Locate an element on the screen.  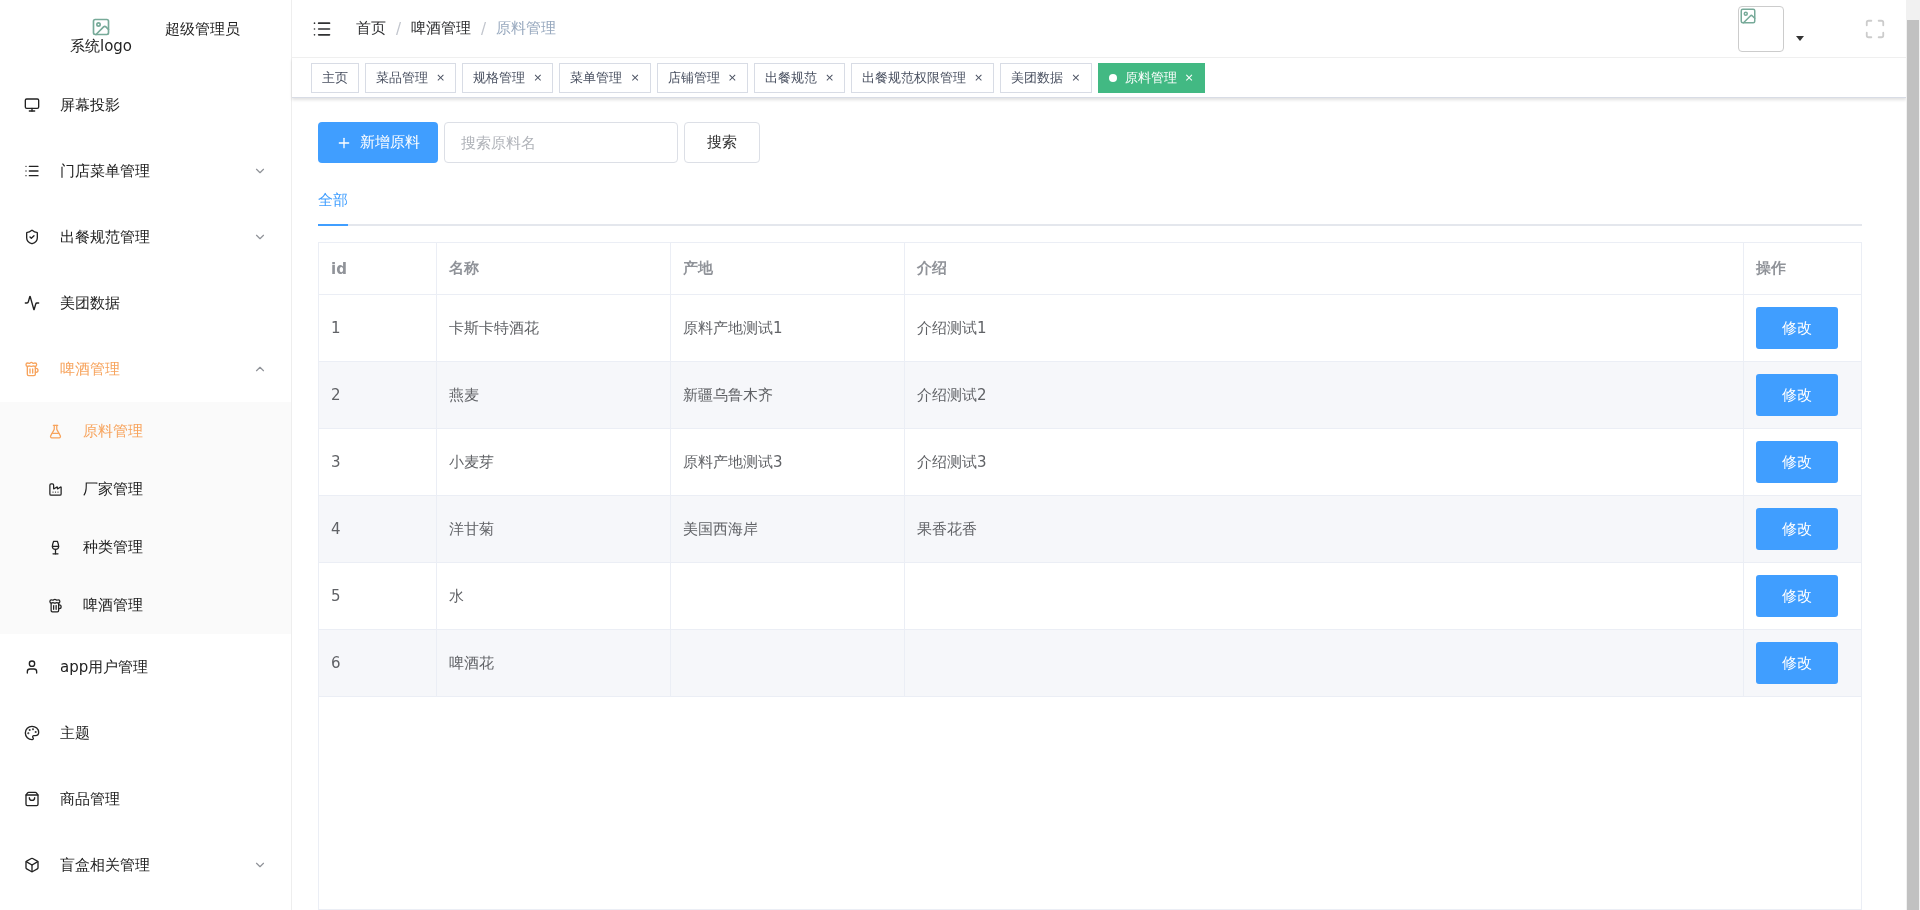
sidebar-item: 主题 is located at coordinates (145, 733).